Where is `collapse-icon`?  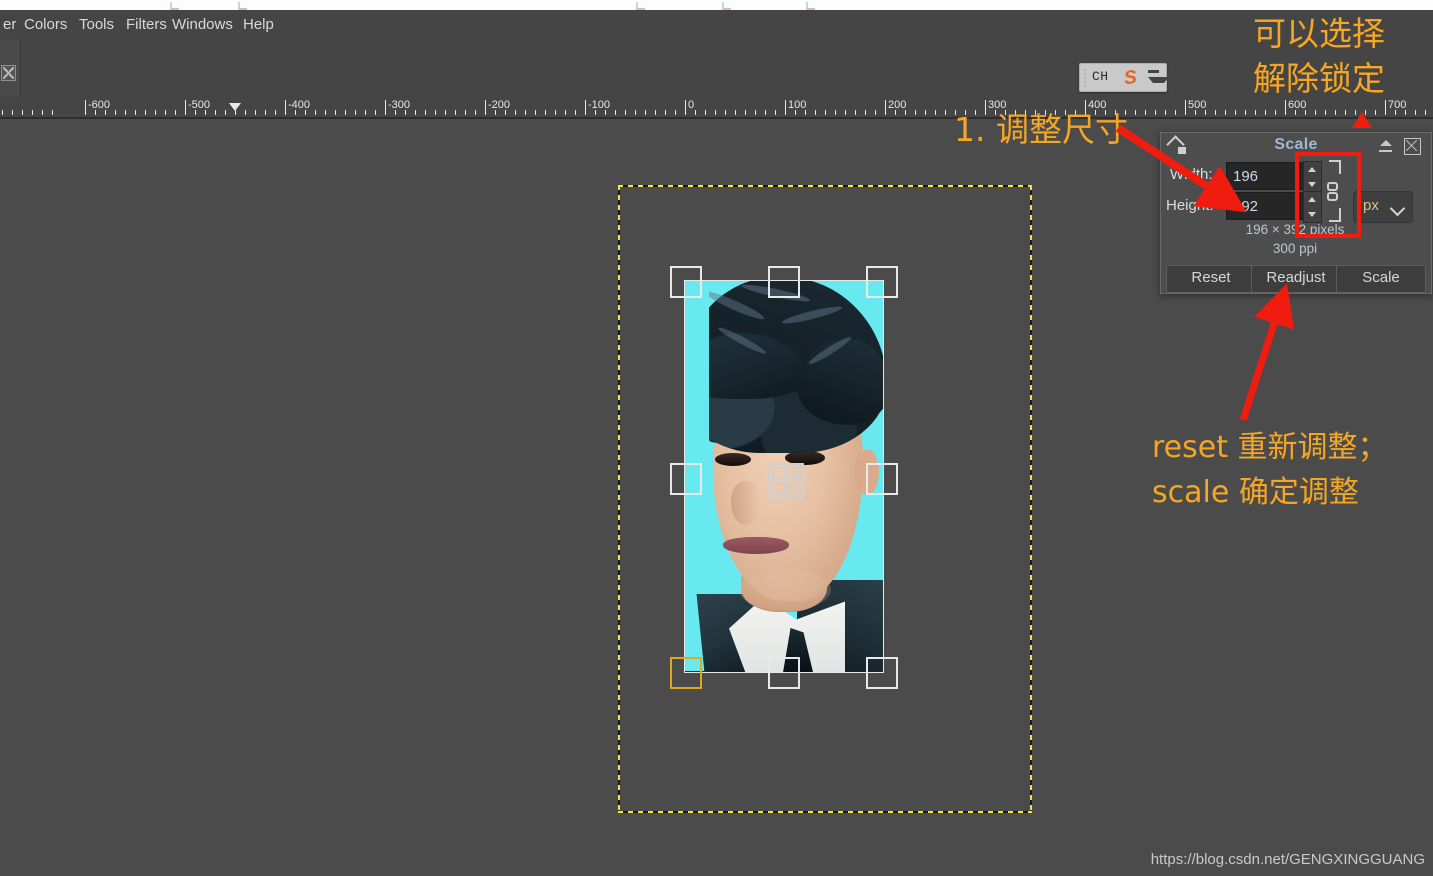 collapse-icon is located at coordinates (1385, 146).